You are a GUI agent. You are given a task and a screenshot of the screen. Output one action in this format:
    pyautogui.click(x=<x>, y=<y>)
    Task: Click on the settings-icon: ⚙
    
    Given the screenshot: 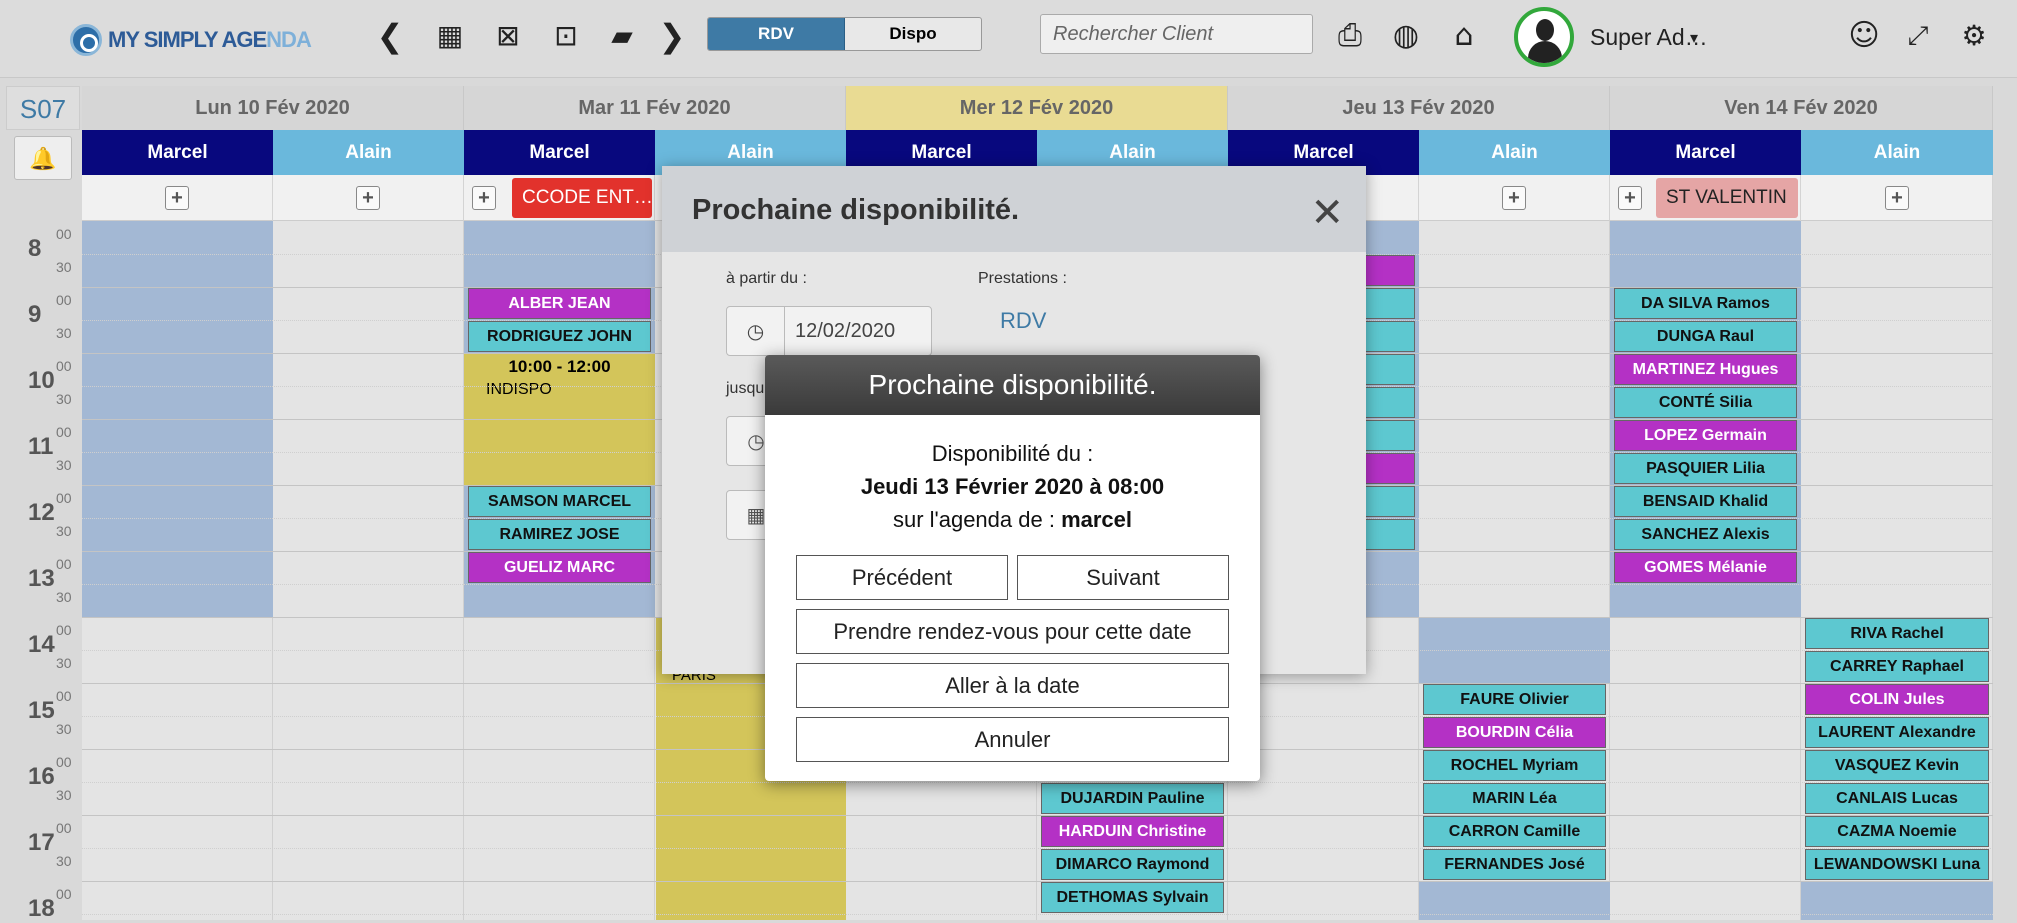 What is the action you would take?
    pyautogui.click(x=1974, y=36)
    